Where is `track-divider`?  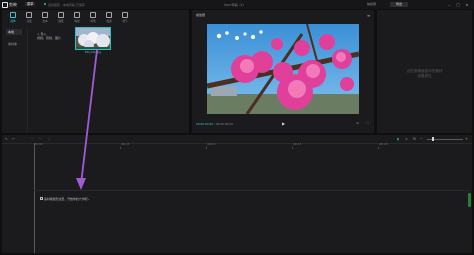 track-divider is located at coordinates (252, 190).